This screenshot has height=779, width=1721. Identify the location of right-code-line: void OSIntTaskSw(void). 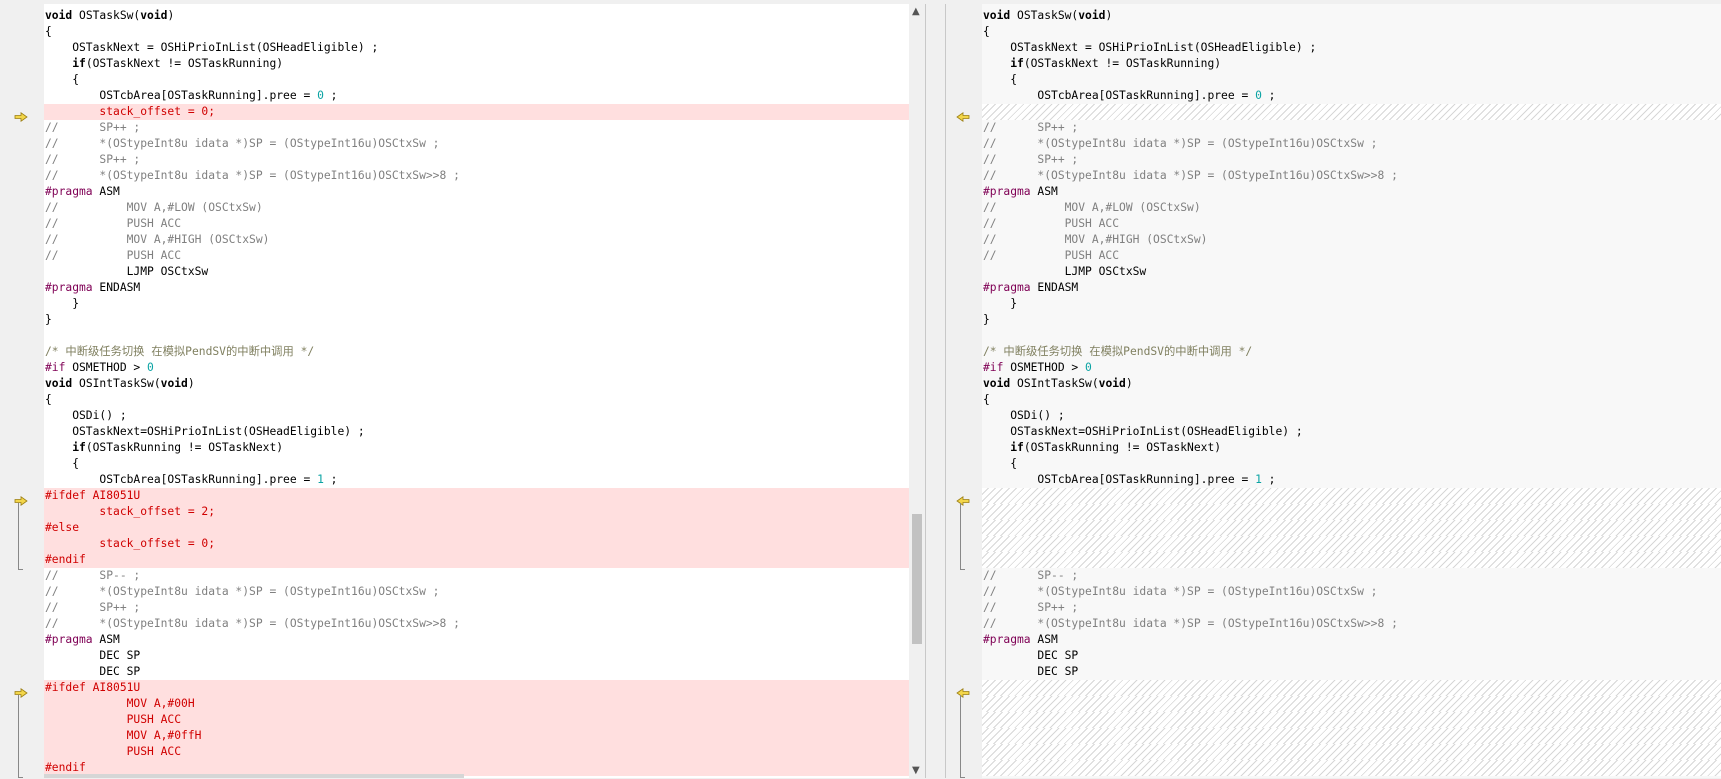
(1351, 384).